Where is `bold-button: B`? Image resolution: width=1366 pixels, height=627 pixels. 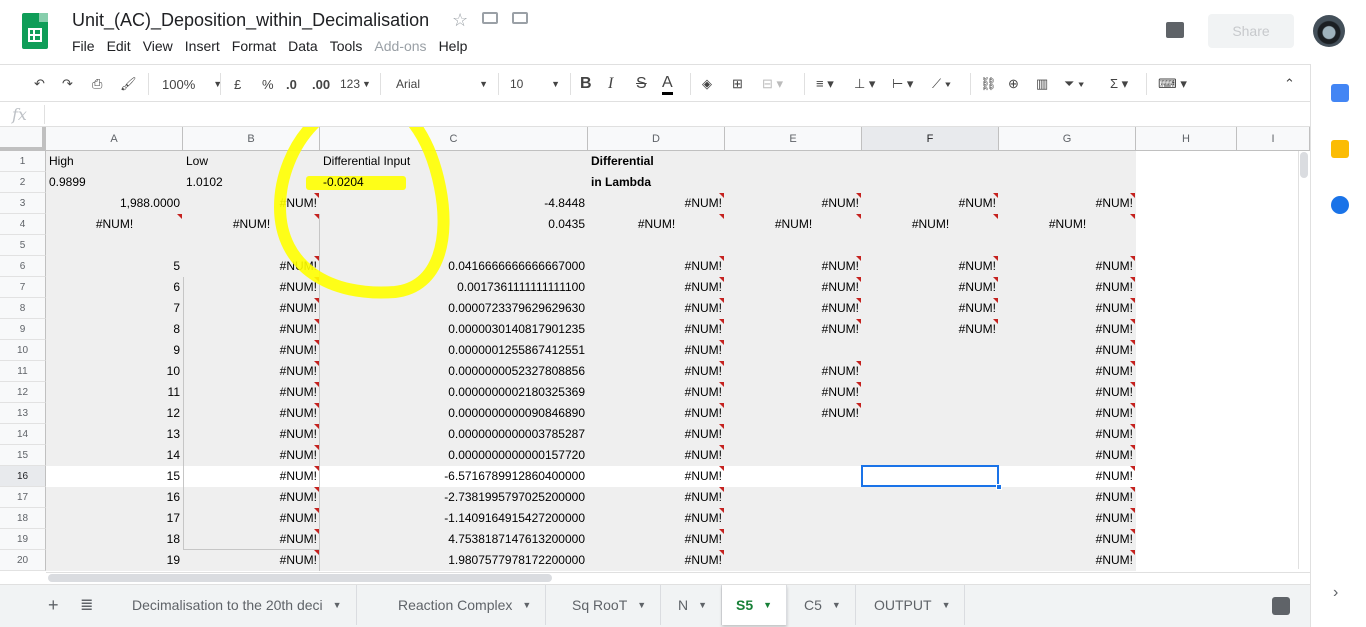
bold-button: B is located at coordinates (586, 84).